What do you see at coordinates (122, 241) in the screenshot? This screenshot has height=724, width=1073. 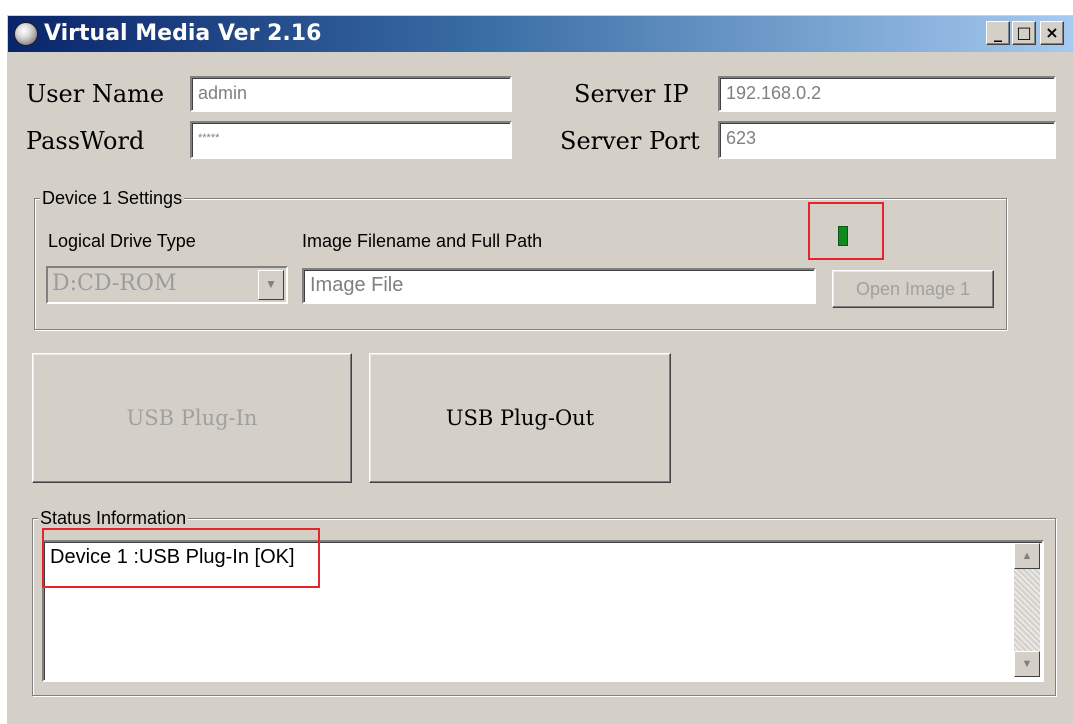 I see `drive-type-label: Logical Drive Type` at bounding box center [122, 241].